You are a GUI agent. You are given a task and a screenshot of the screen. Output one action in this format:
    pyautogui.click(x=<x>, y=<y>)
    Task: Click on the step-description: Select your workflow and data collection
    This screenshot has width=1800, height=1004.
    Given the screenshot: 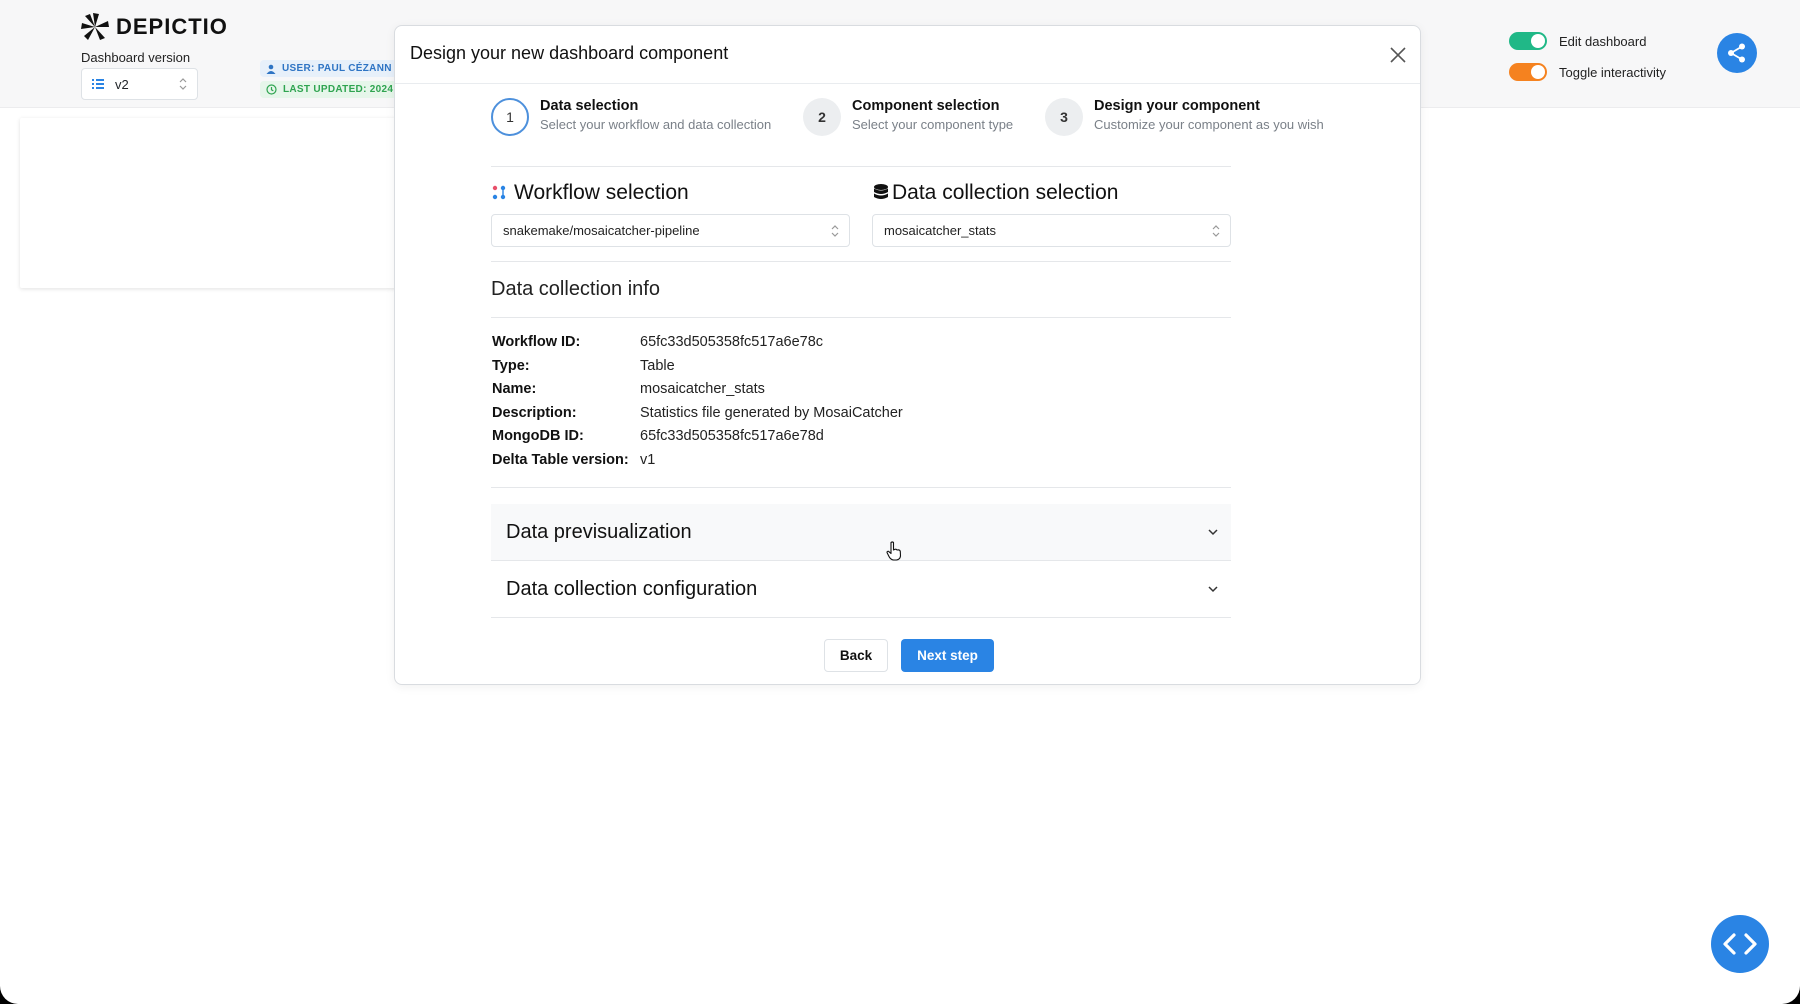 What is the action you would take?
    pyautogui.click(x=656, y=124)
    